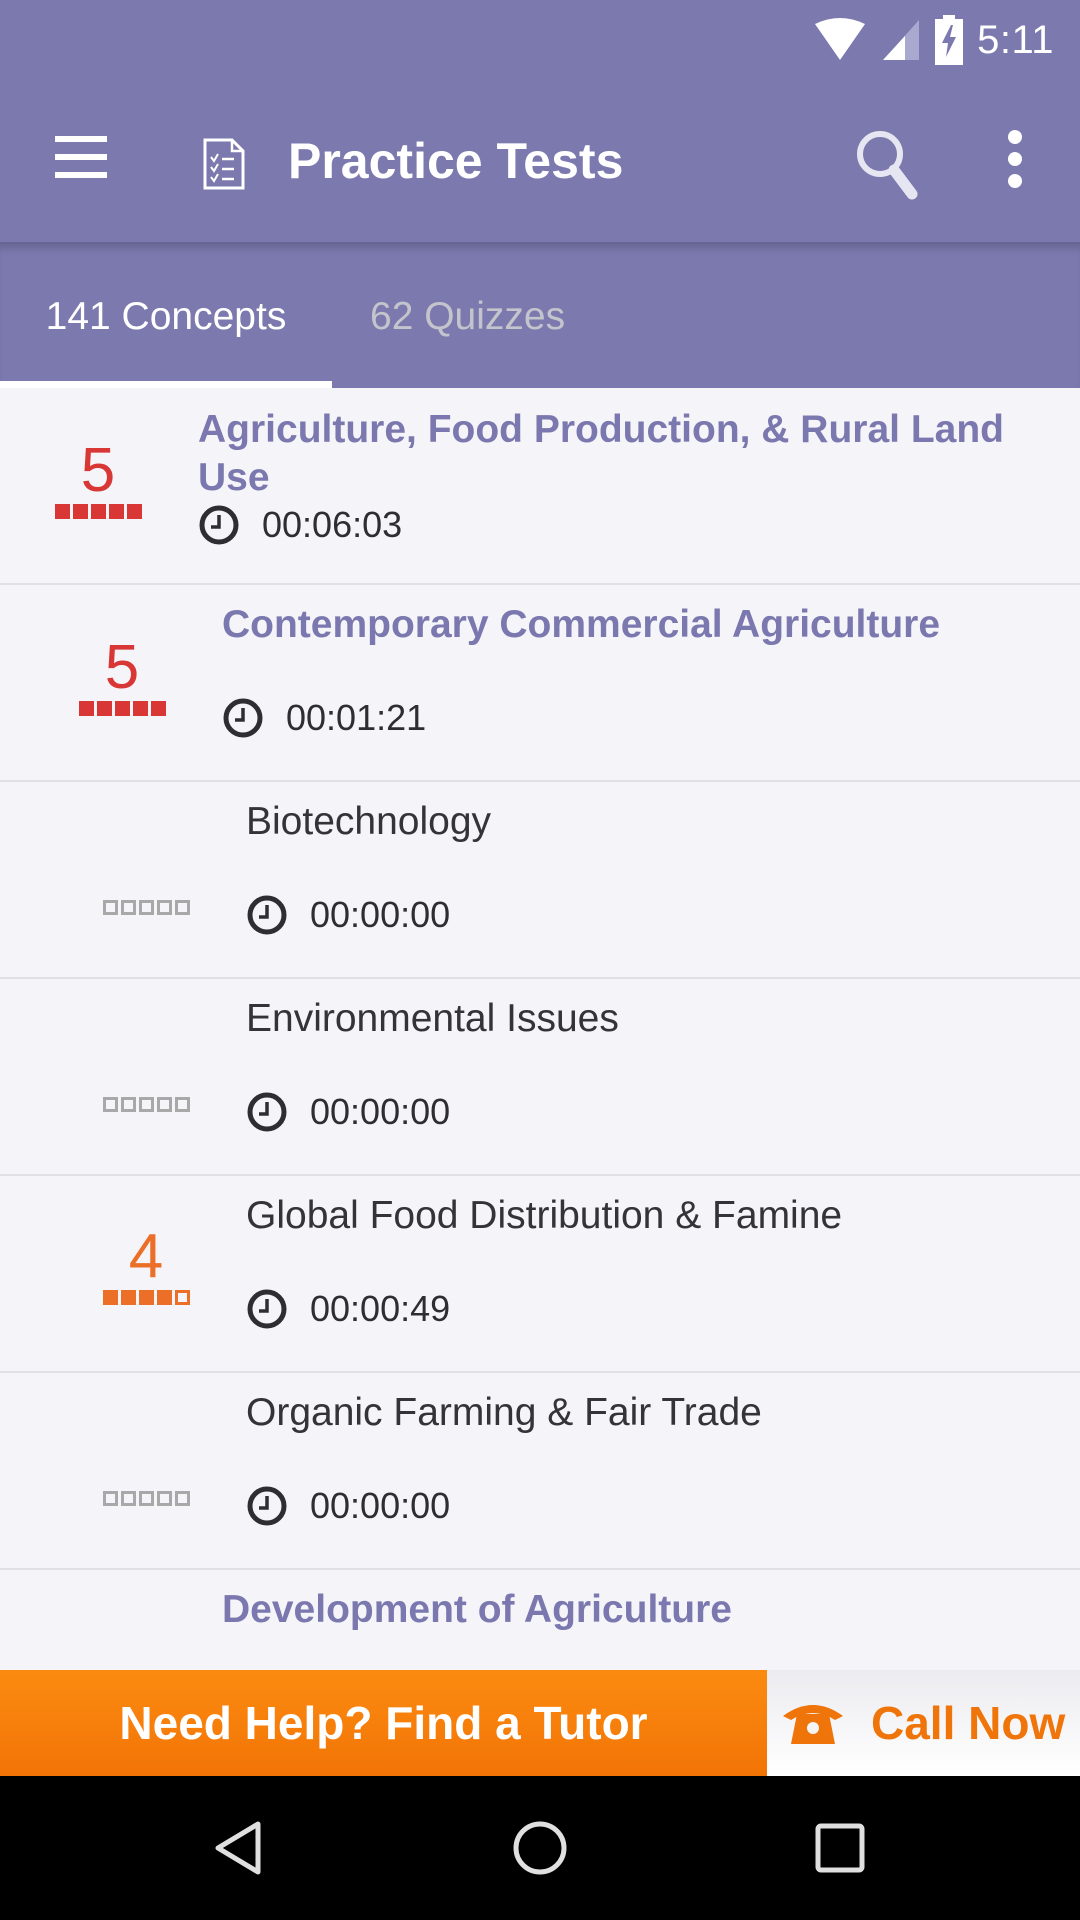 This screenshot has width=1080, height=1920. Describe the element at coordinates (840, 39) in the screenshot. I see `wifi-icon` at that location.